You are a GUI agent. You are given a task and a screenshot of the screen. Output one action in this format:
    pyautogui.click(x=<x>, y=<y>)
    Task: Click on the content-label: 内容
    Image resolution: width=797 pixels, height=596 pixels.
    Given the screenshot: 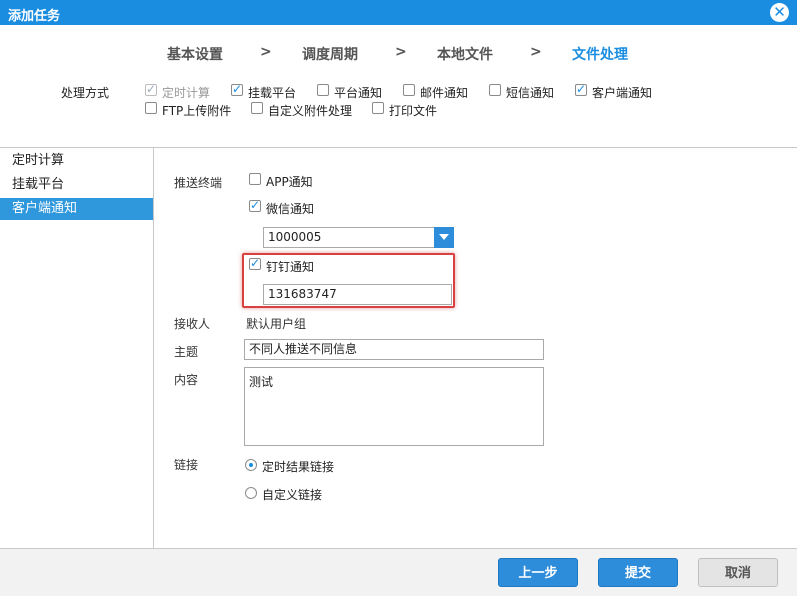 What is the action you would take?
    pyautogui.click(x=186, y=380)
    